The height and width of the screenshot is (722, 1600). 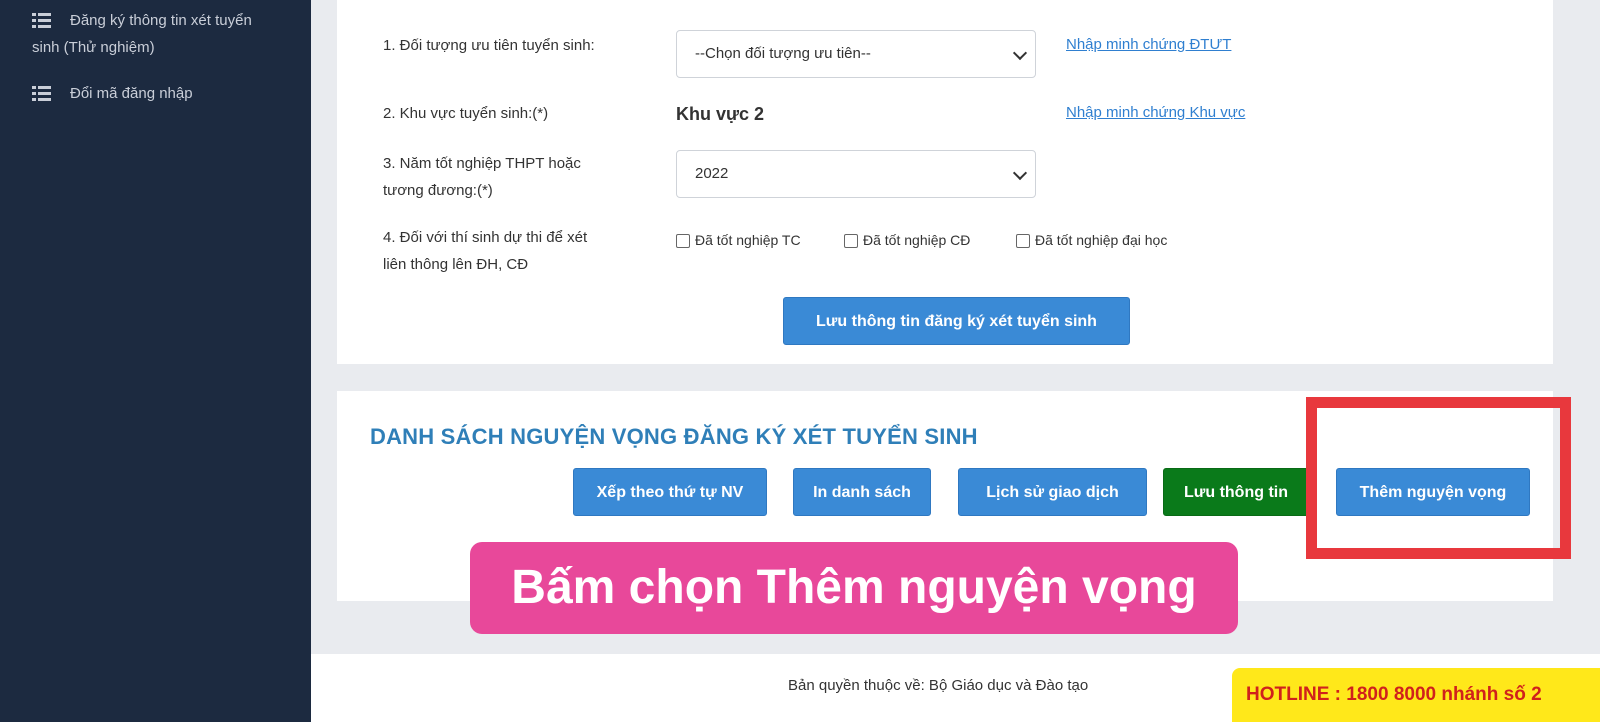 I want to click on save-info-button: Lưu thông tin, so click(x=1236, y=492).